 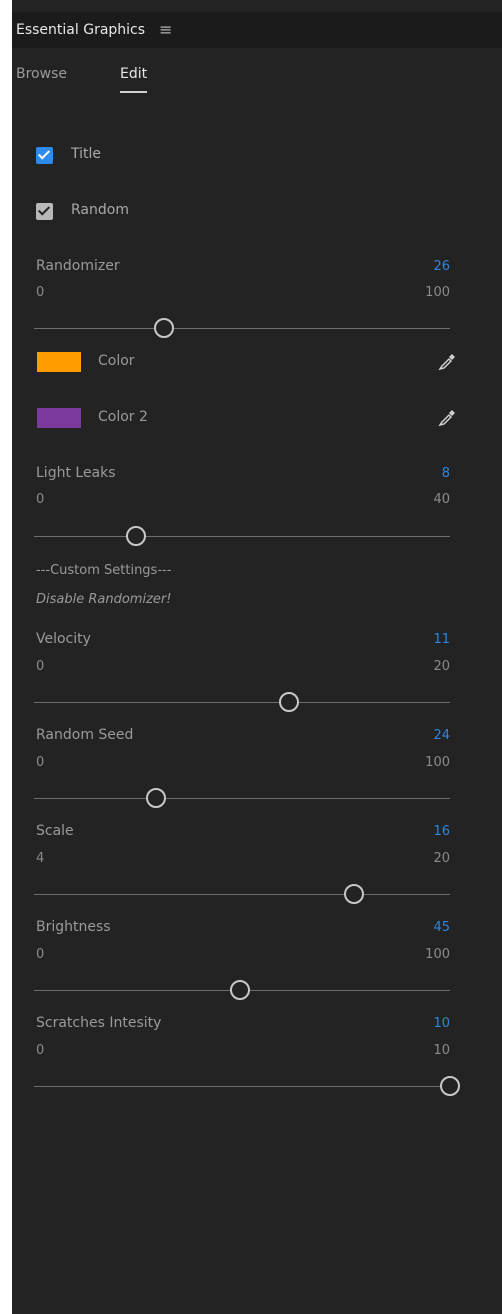 I want to click on scale-min: 4, so click(x=40, y=858).